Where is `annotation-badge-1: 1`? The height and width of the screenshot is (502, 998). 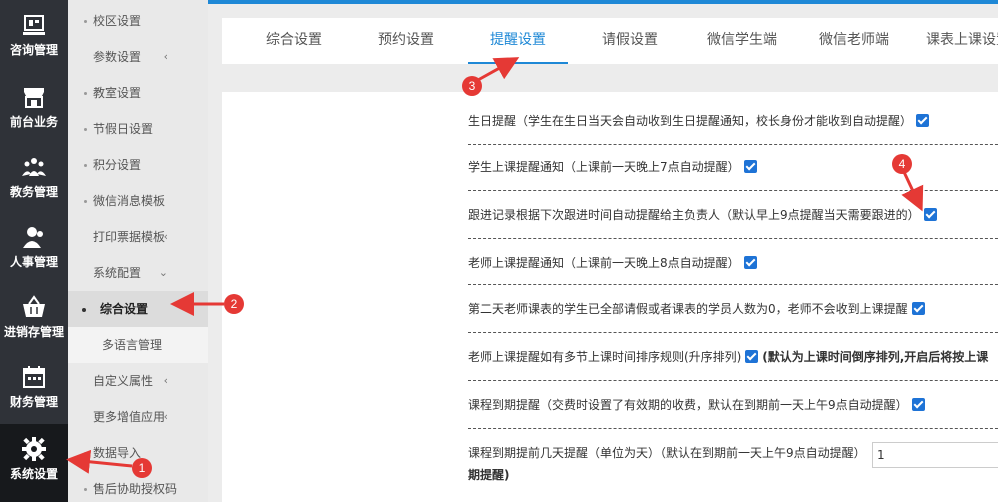
annotation-badge-1: 1 is located at coordinates (142, 468).